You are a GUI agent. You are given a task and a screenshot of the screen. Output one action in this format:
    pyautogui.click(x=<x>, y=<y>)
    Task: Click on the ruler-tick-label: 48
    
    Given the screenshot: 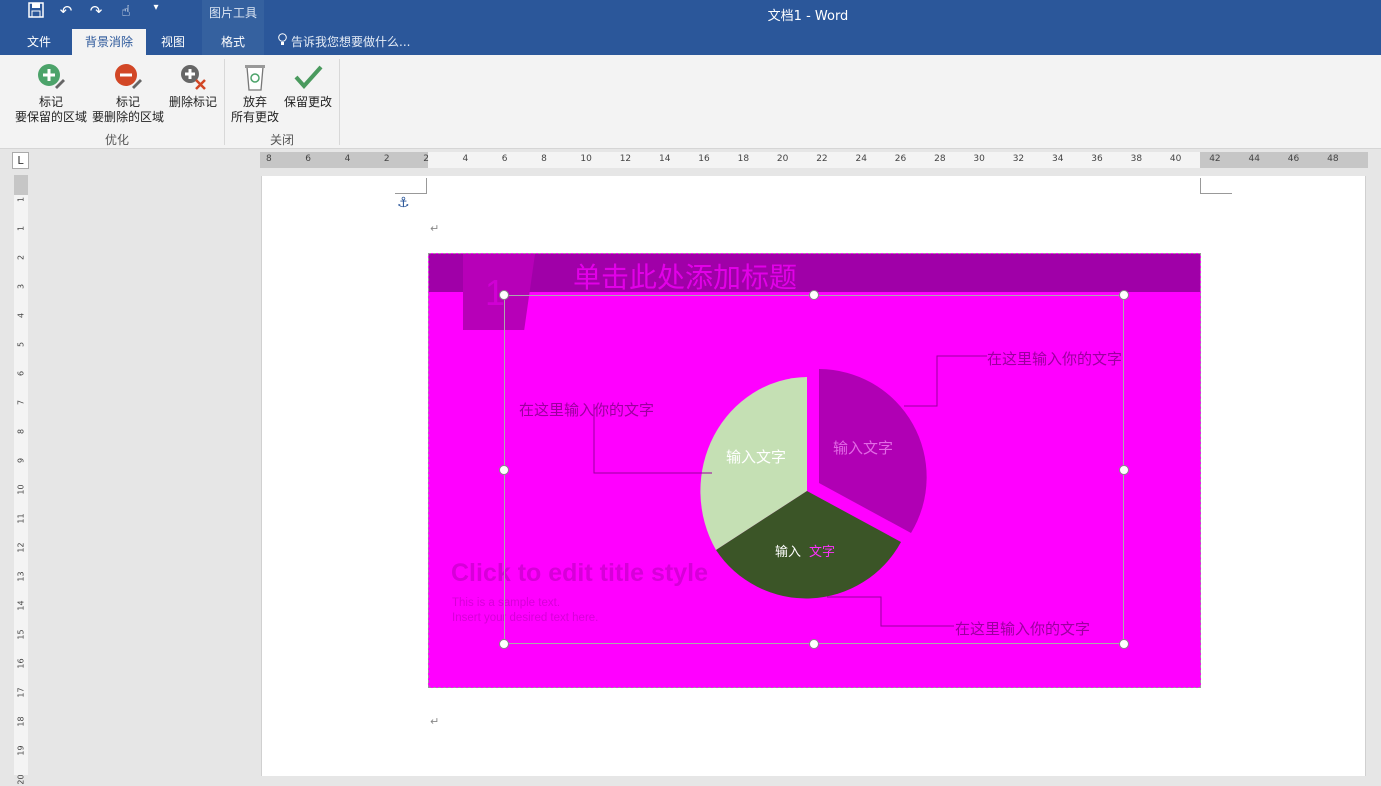 What is the action you would take?
    pyautogui.click(x=1333, y=159)
    